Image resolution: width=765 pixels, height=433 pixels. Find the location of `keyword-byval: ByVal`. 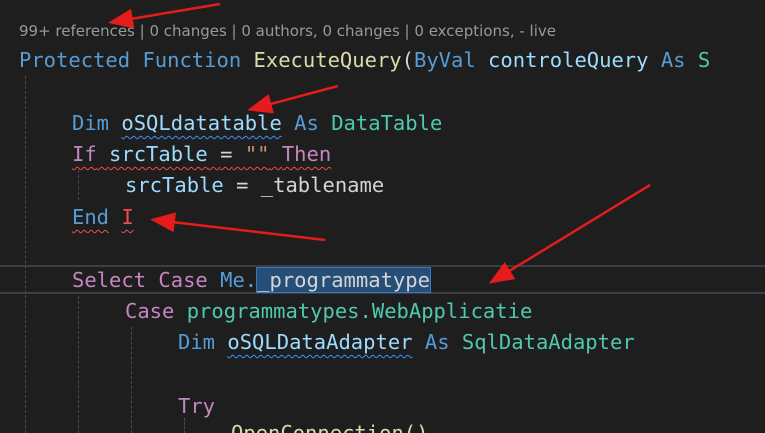

keyword-byval: ByVal is located at coordinates (444, 60).